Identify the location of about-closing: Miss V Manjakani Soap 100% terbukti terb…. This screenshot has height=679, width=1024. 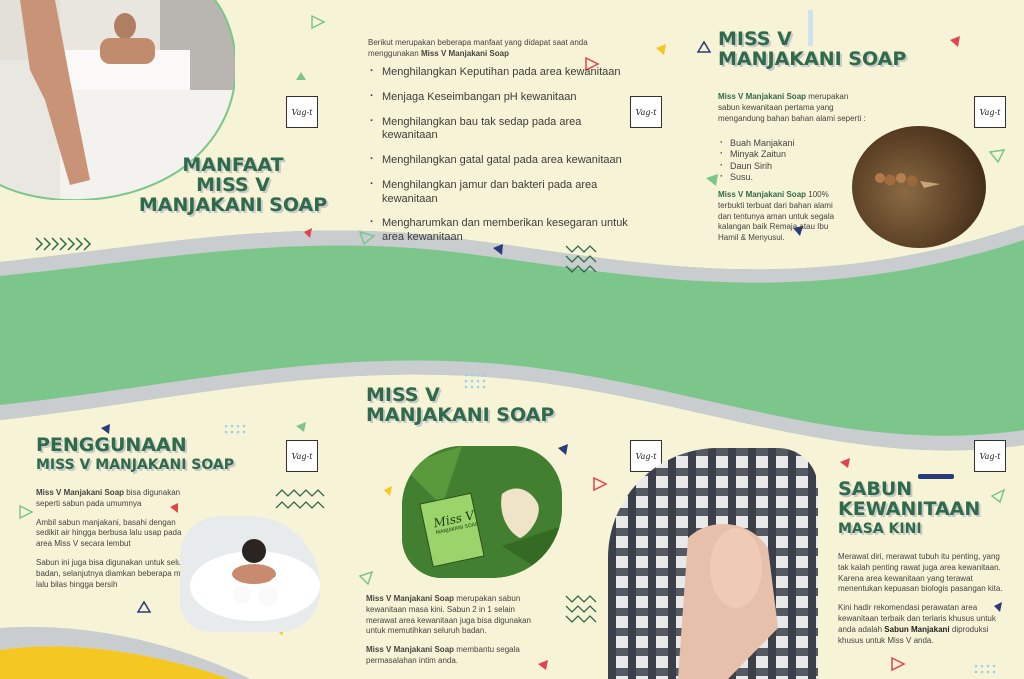
(783, 217).